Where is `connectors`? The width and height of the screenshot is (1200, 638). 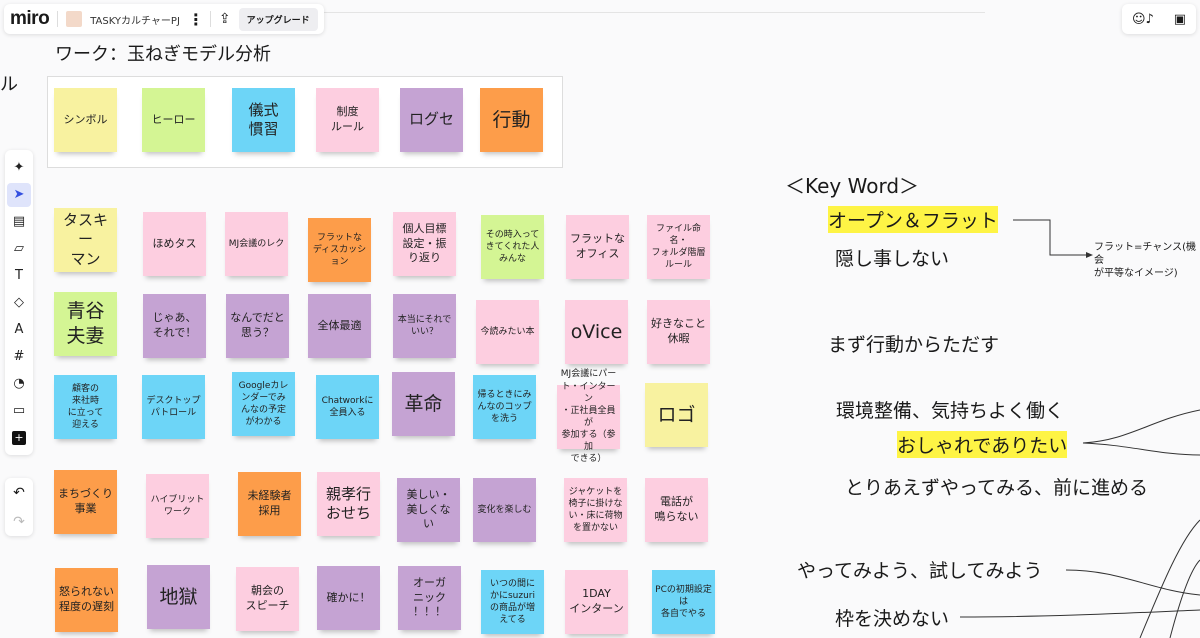
connectors is located at coordinates (1079, 428).